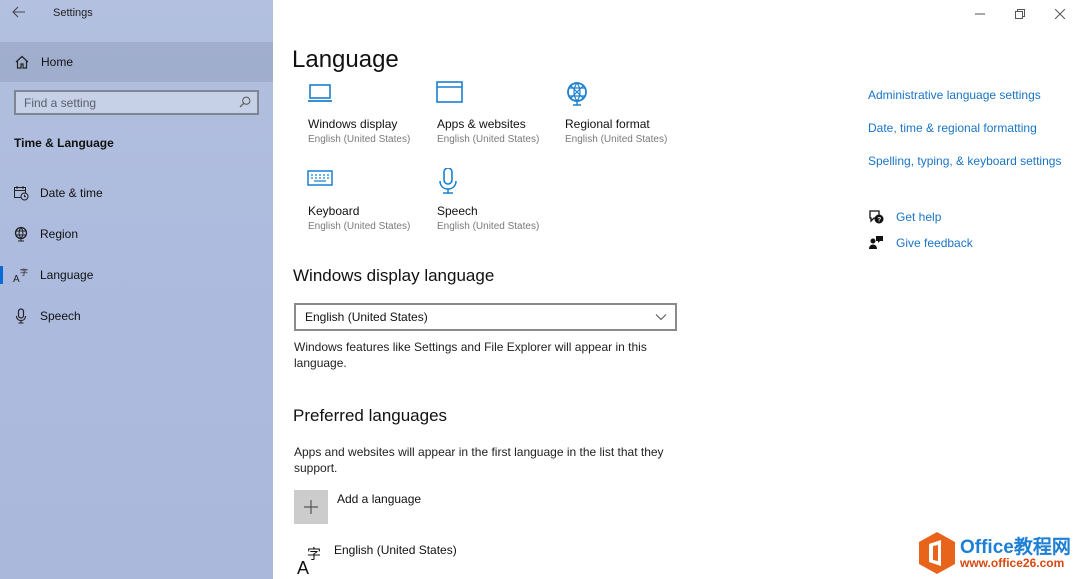 The image size is (1080, 579). Describe the element at coordinates (952, 128) in the screenshot. I see `date-time-regional-link: Date, time & regional formatting` at that location.